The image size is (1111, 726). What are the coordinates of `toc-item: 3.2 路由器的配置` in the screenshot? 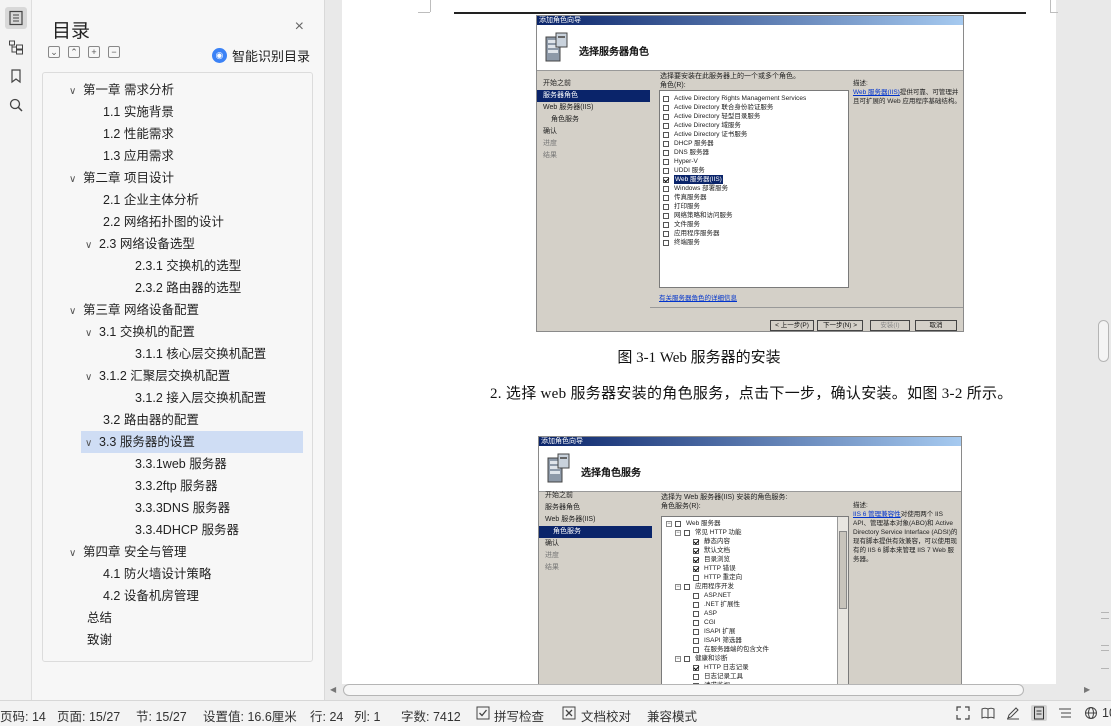 It's located at (151, 420).